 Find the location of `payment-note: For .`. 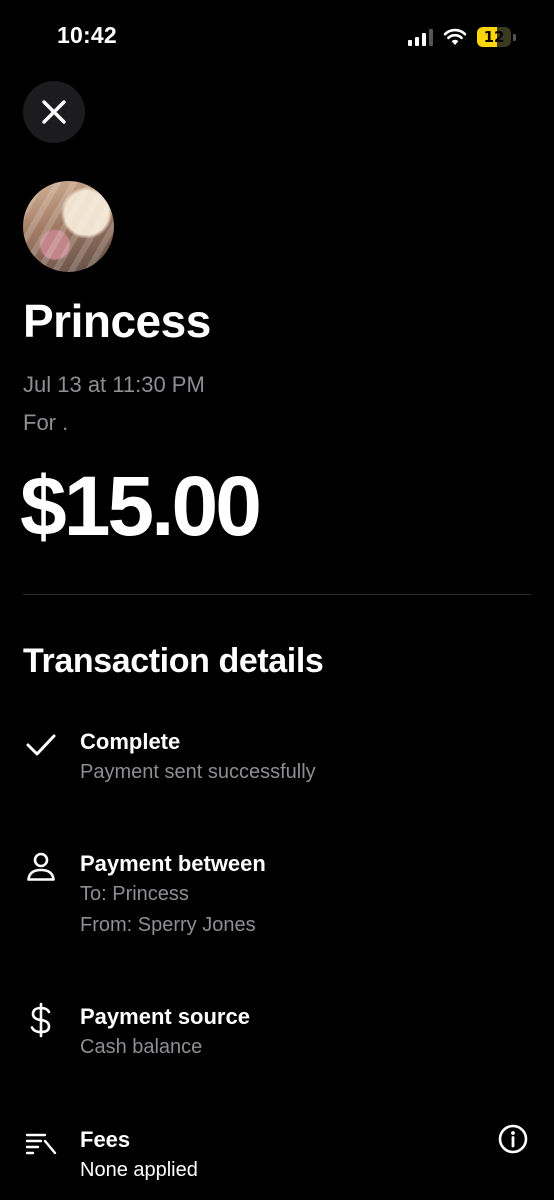

payment-note: For . is located at coordinates (46, 422).